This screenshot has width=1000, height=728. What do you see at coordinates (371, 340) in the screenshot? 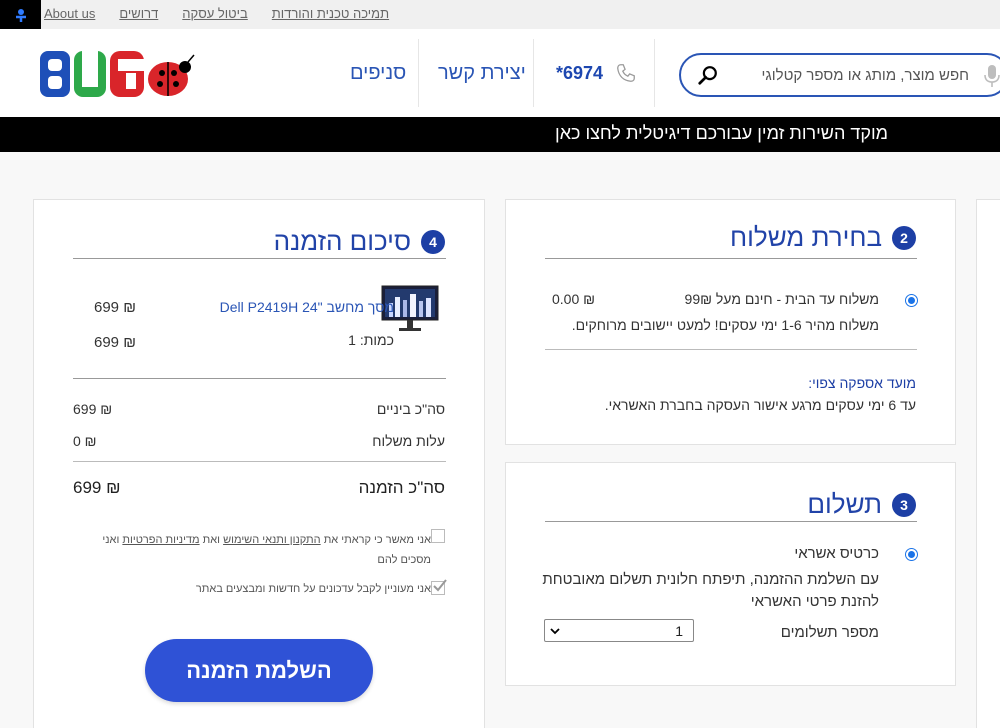
I see `product-quantity: כמות: 1` at bounding box center [371, 340].